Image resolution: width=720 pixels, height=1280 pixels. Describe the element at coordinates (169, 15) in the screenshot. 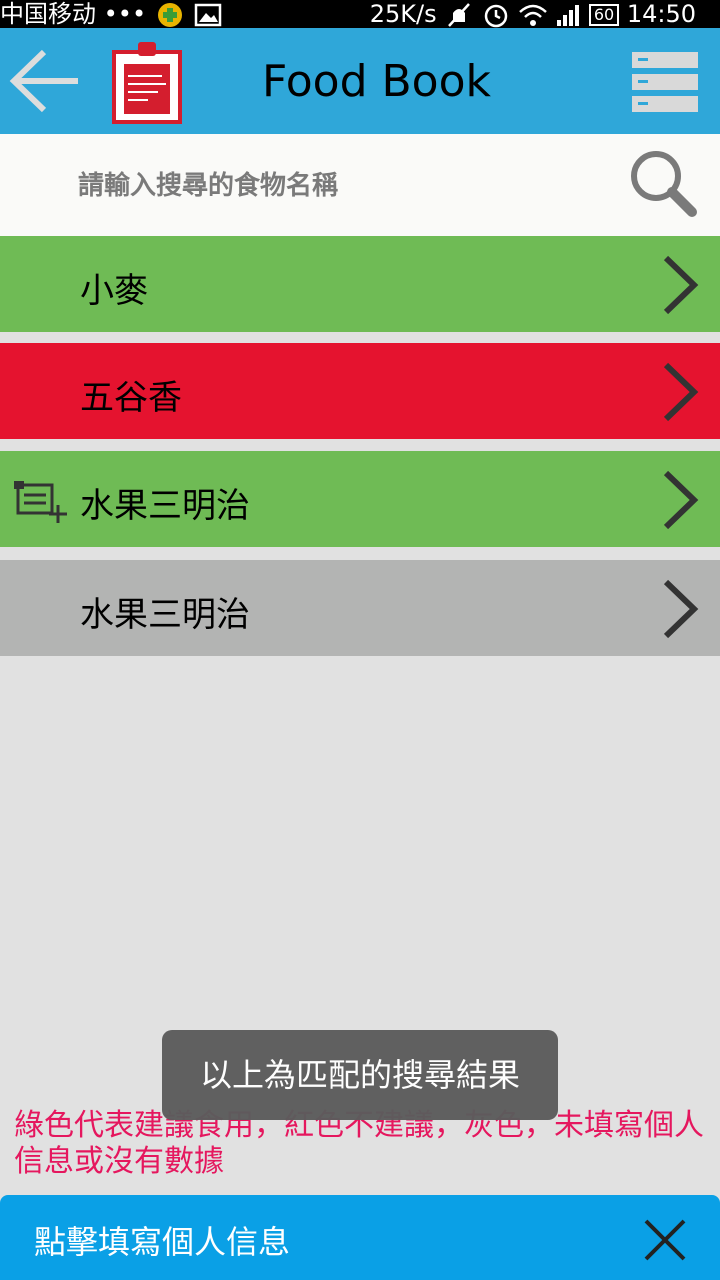

I see `app-notification-icon` at that location.